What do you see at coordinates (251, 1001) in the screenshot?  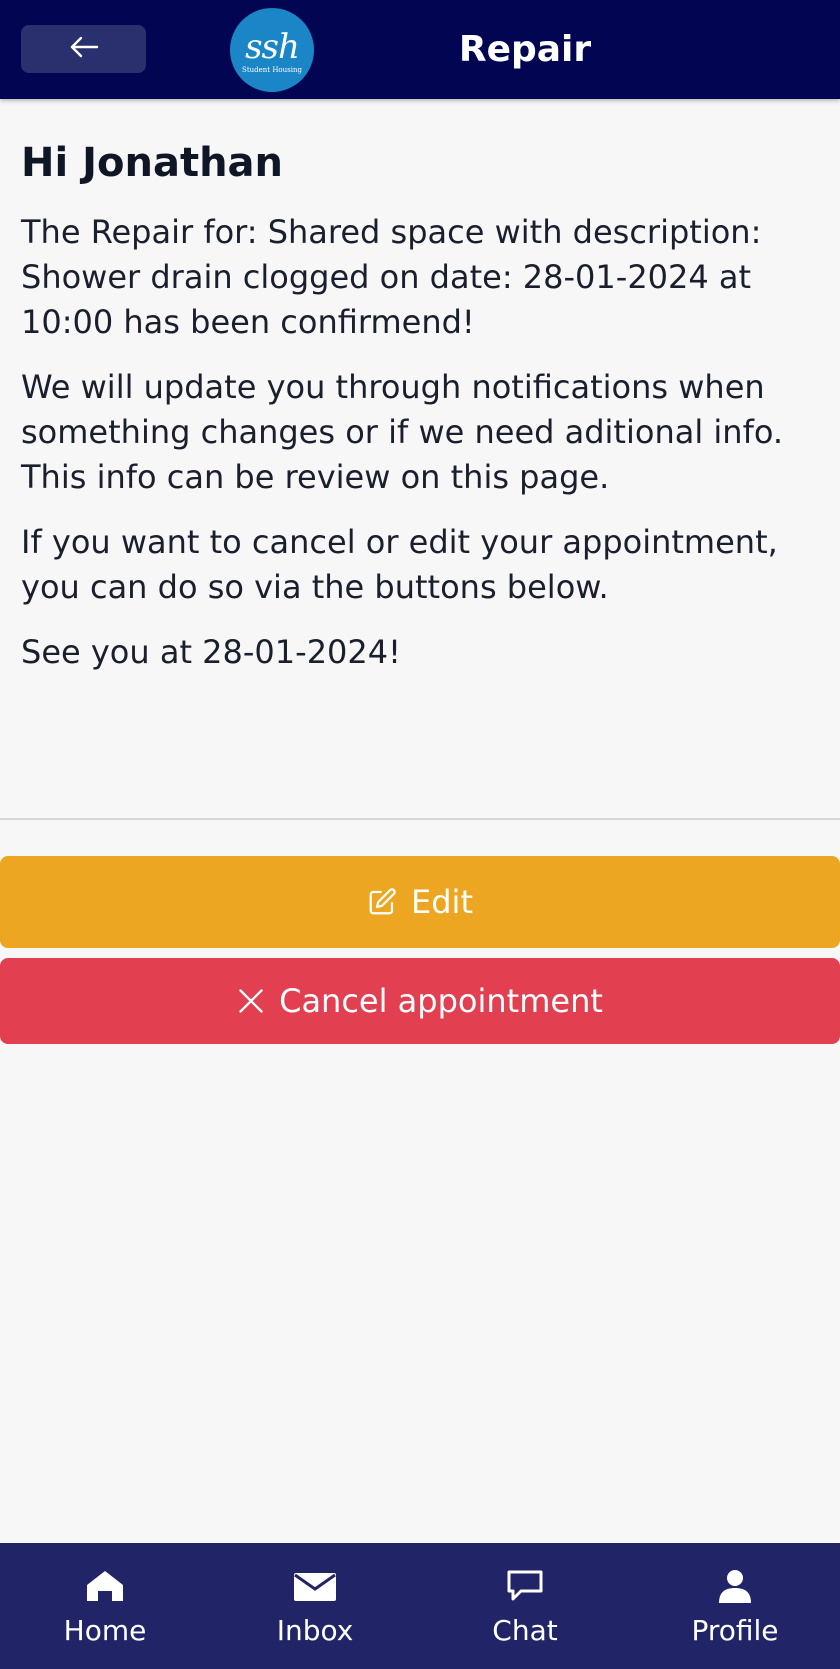 I see `close-icon` at bounding box center [251, 1001].